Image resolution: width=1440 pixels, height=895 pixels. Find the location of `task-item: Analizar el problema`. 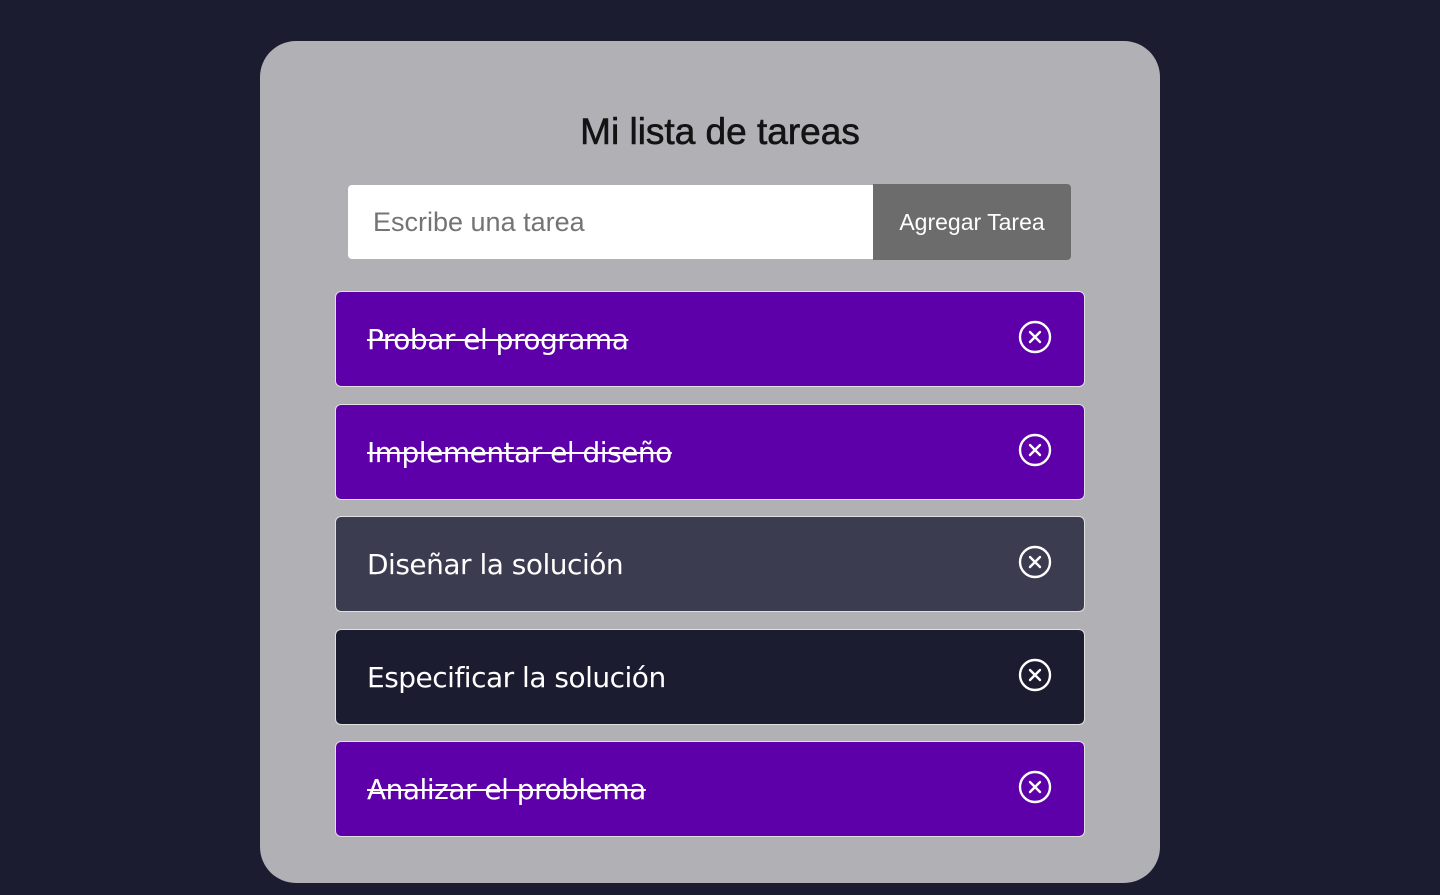

task-item: Analizar el problema is located at coordinates (710, 789).